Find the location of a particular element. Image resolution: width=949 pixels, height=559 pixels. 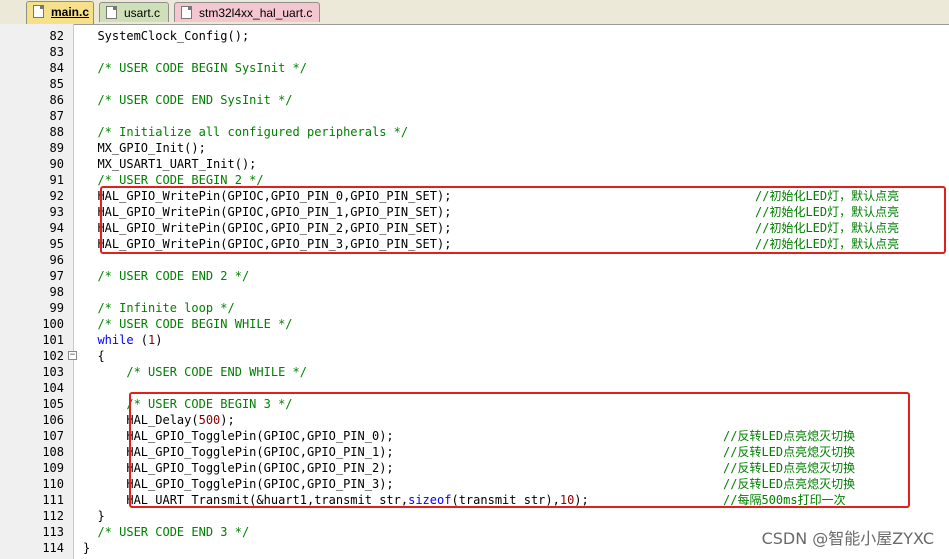

code-line: 98 is located at coordinates (474, 292).